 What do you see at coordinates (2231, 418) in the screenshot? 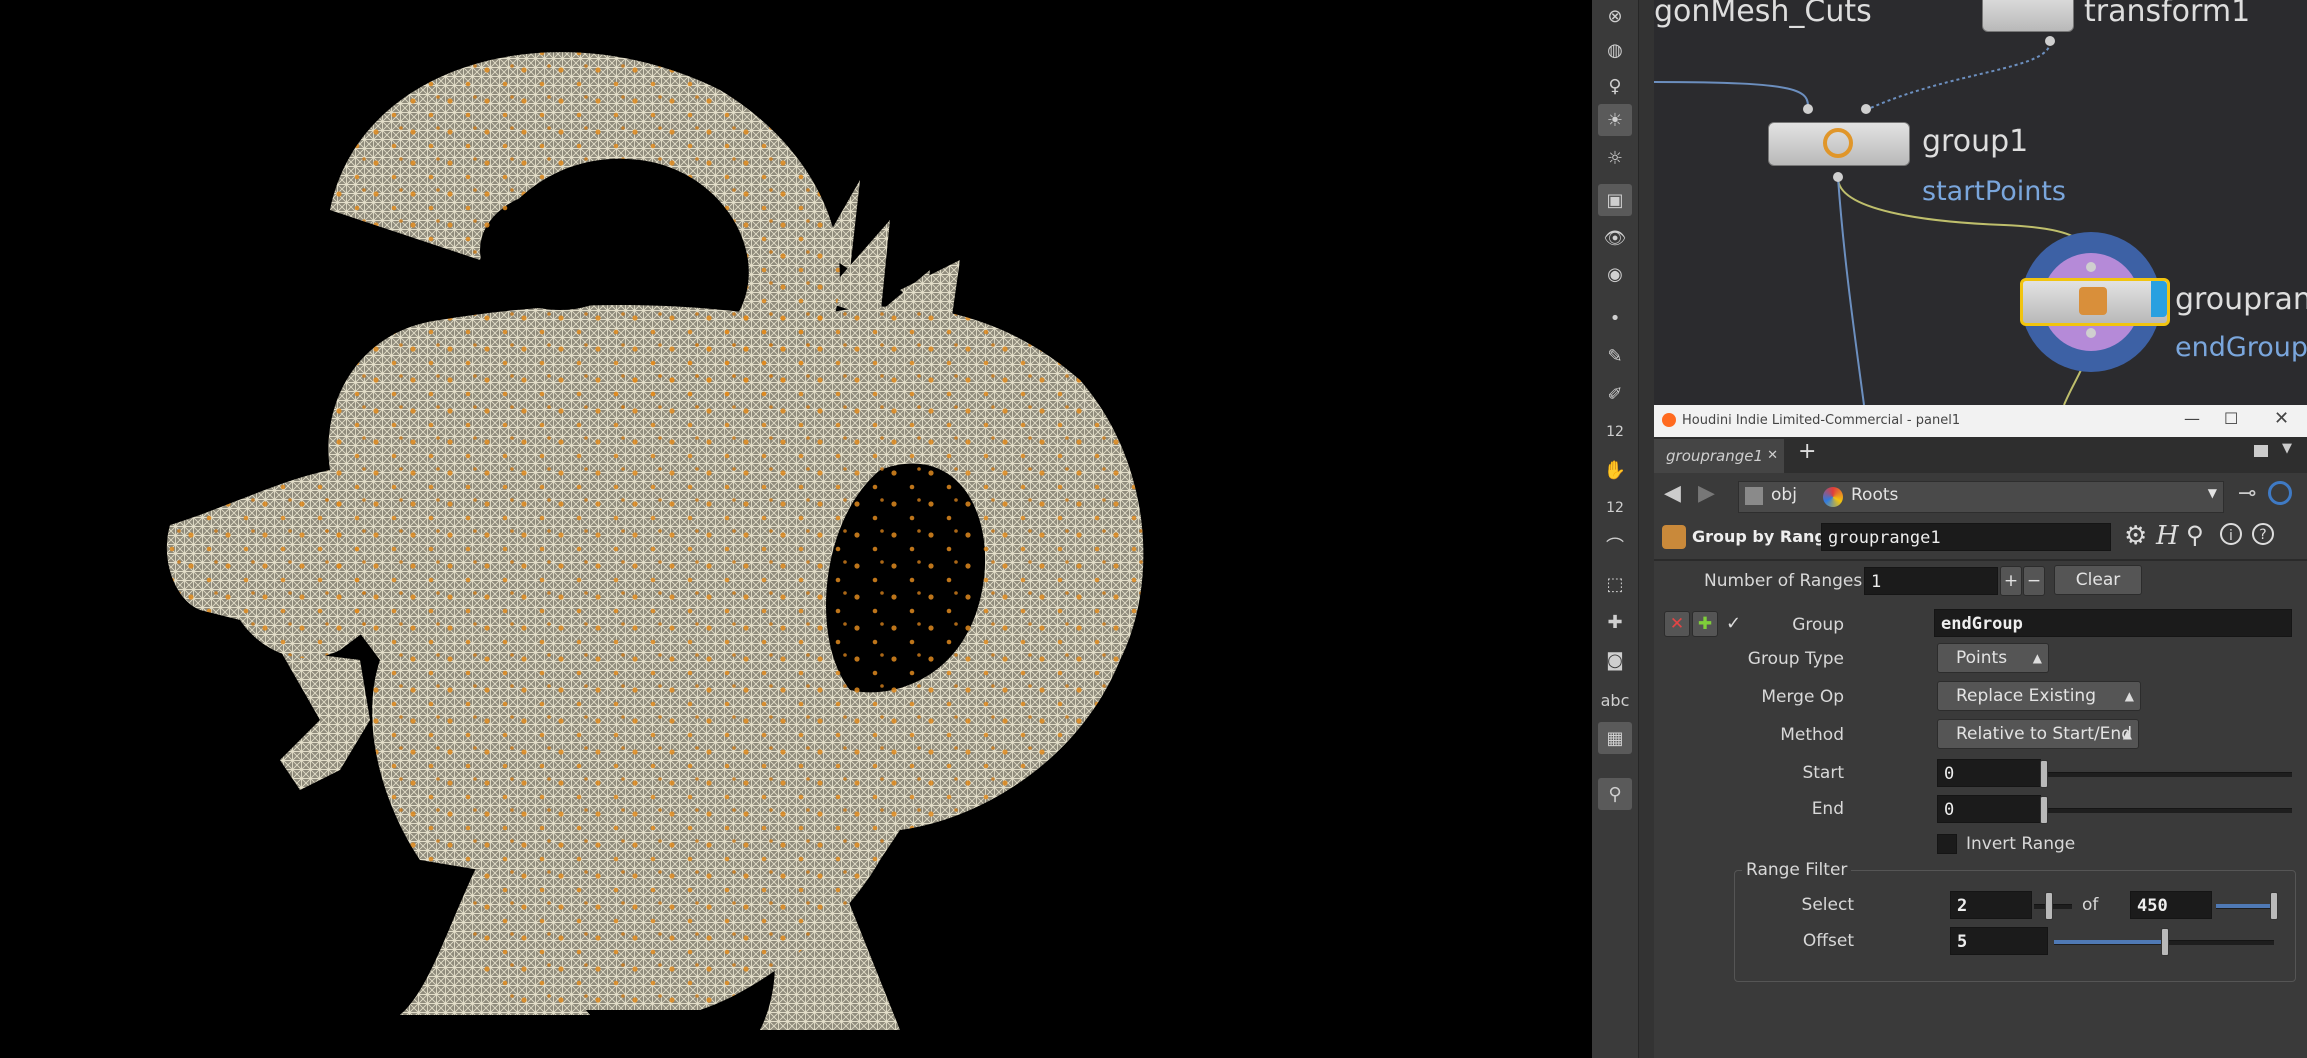
I see `maximize-icon: ☐` at bounding box center [2231, 418].